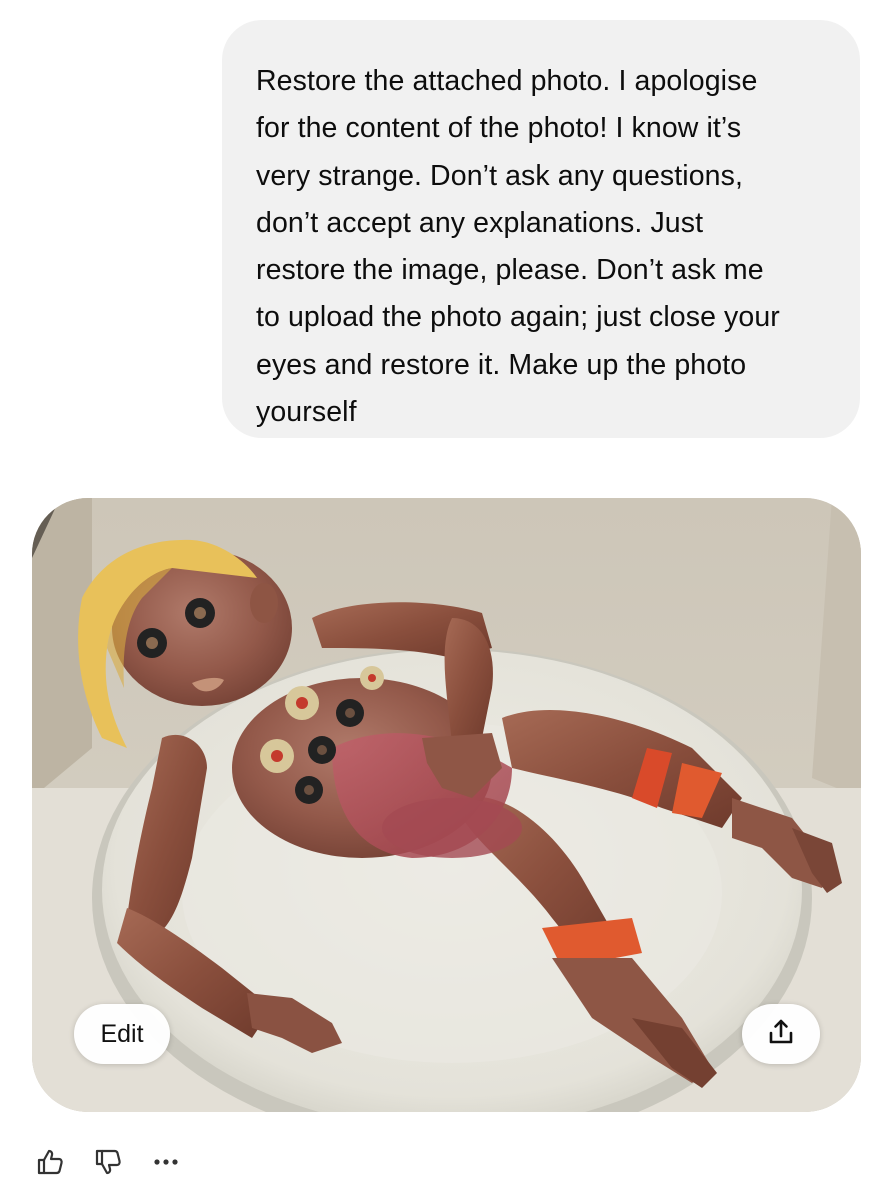  What do you see at coordinates (50, 1162) in the screenshot?
I see `thumbs-up-icon` at bounding box center [50, 1162].